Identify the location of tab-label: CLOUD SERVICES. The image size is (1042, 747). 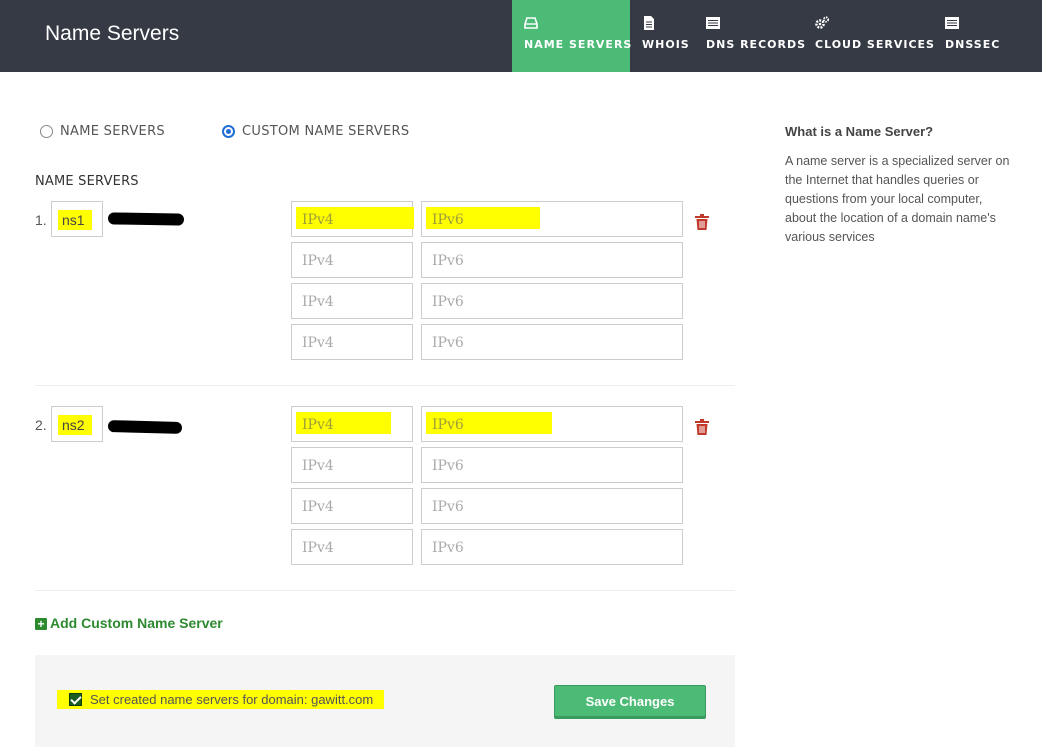
(875, 44).